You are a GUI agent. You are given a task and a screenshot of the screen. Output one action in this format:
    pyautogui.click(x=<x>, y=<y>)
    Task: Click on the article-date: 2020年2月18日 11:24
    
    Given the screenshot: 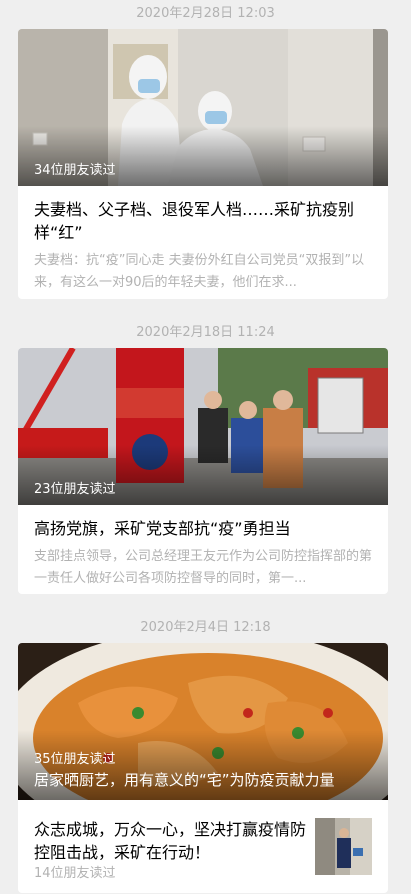 What is the action you would take?
    pyautogui.click(x=205, y=332)
    